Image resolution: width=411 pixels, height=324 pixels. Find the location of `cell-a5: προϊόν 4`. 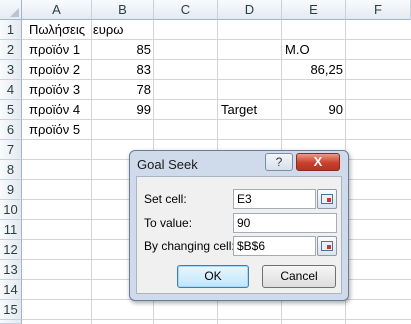

cell-a5: προϊόν 4 is located at coordinates (54, 110).